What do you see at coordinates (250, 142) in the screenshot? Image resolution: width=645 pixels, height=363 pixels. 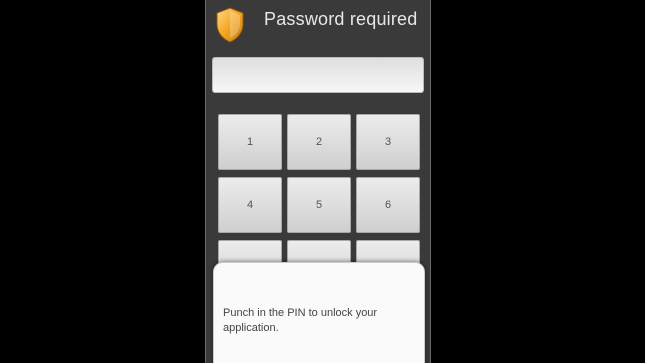 I see `key-1-button: 1` at bounding box center [250, 142].